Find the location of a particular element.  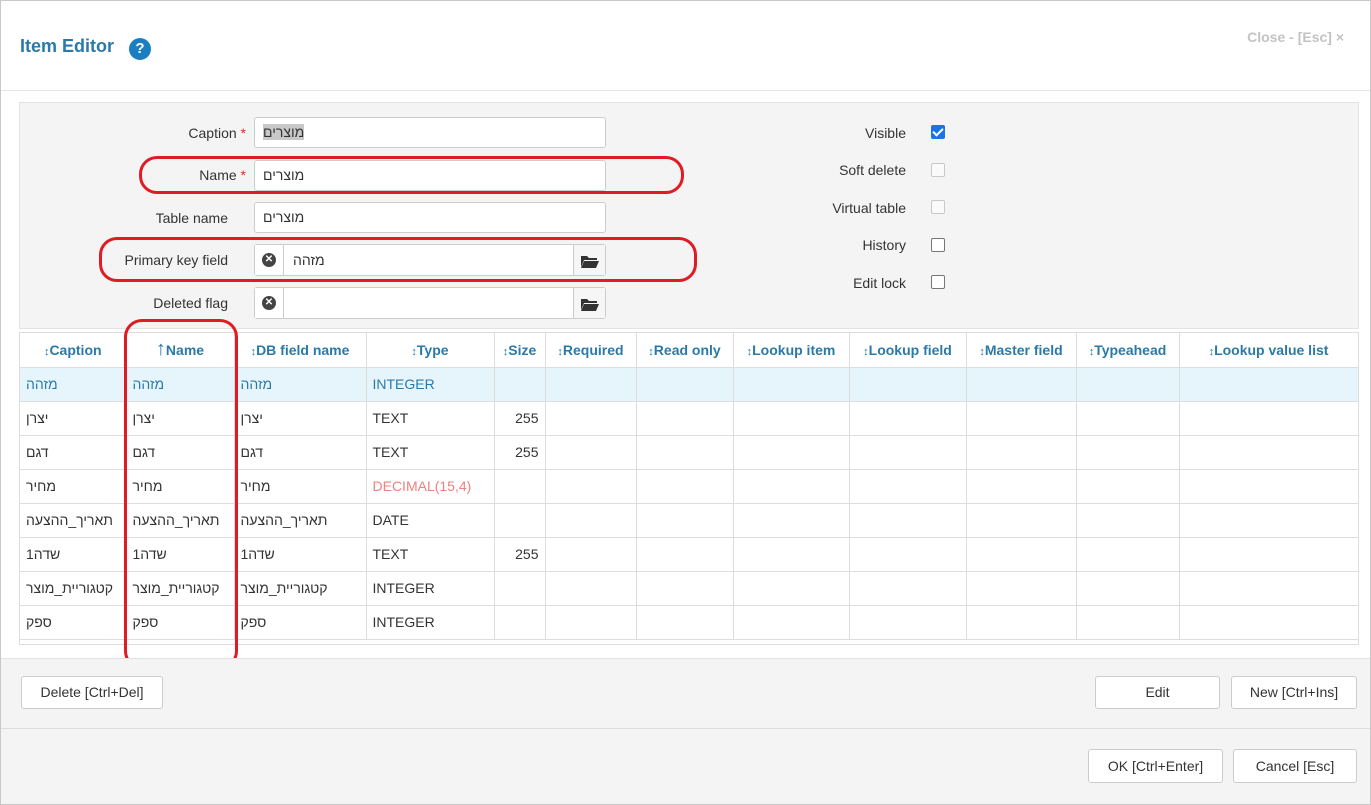

type-cell: DATE is located at coordinates (430, 520).